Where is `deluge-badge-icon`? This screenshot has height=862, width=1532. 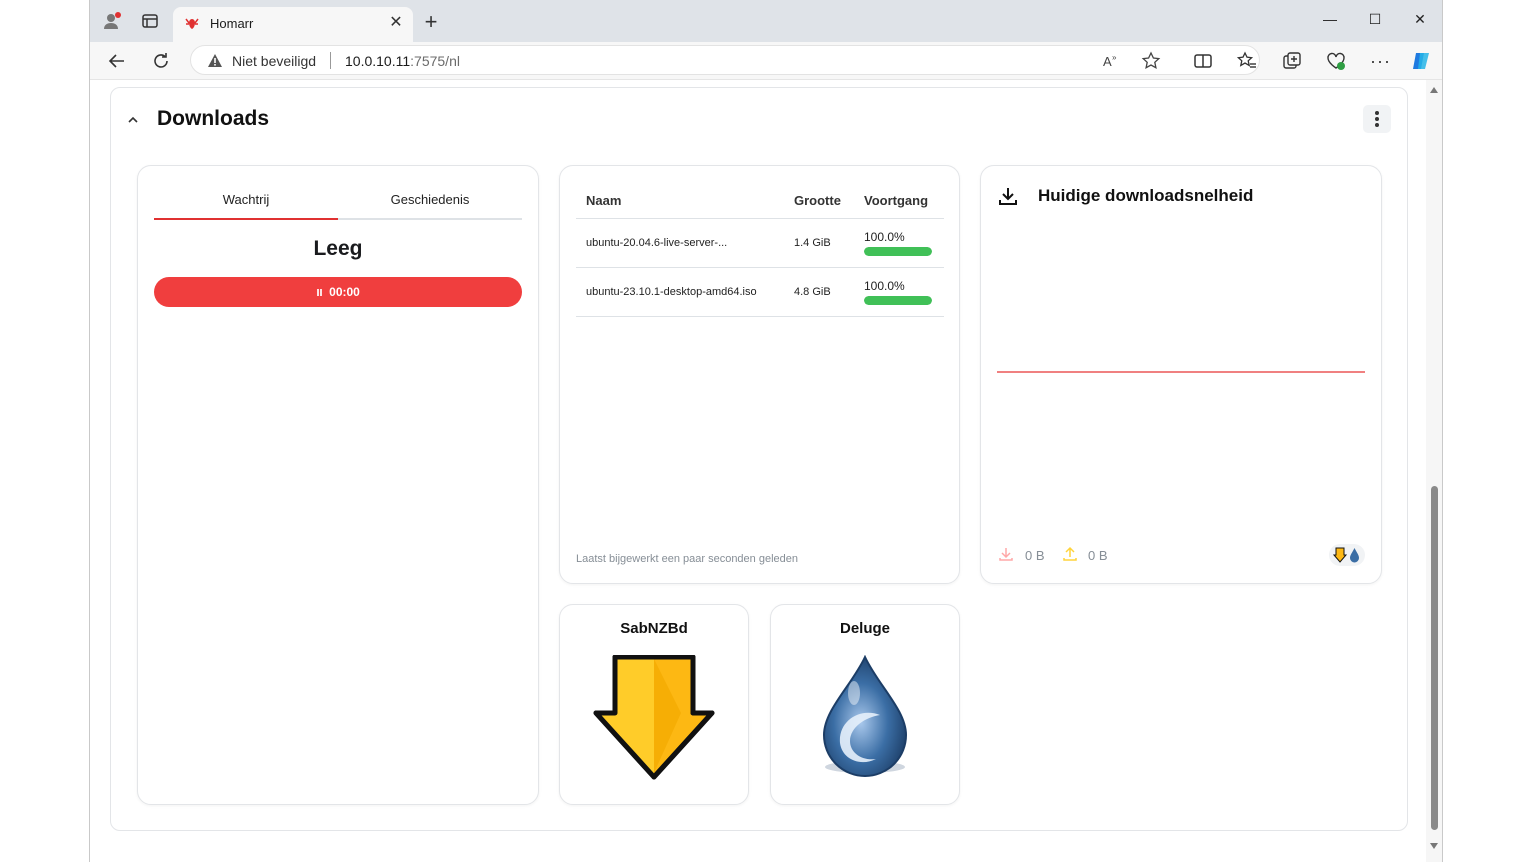 deluge-badge-icon is located at coordinates (1354, 555).